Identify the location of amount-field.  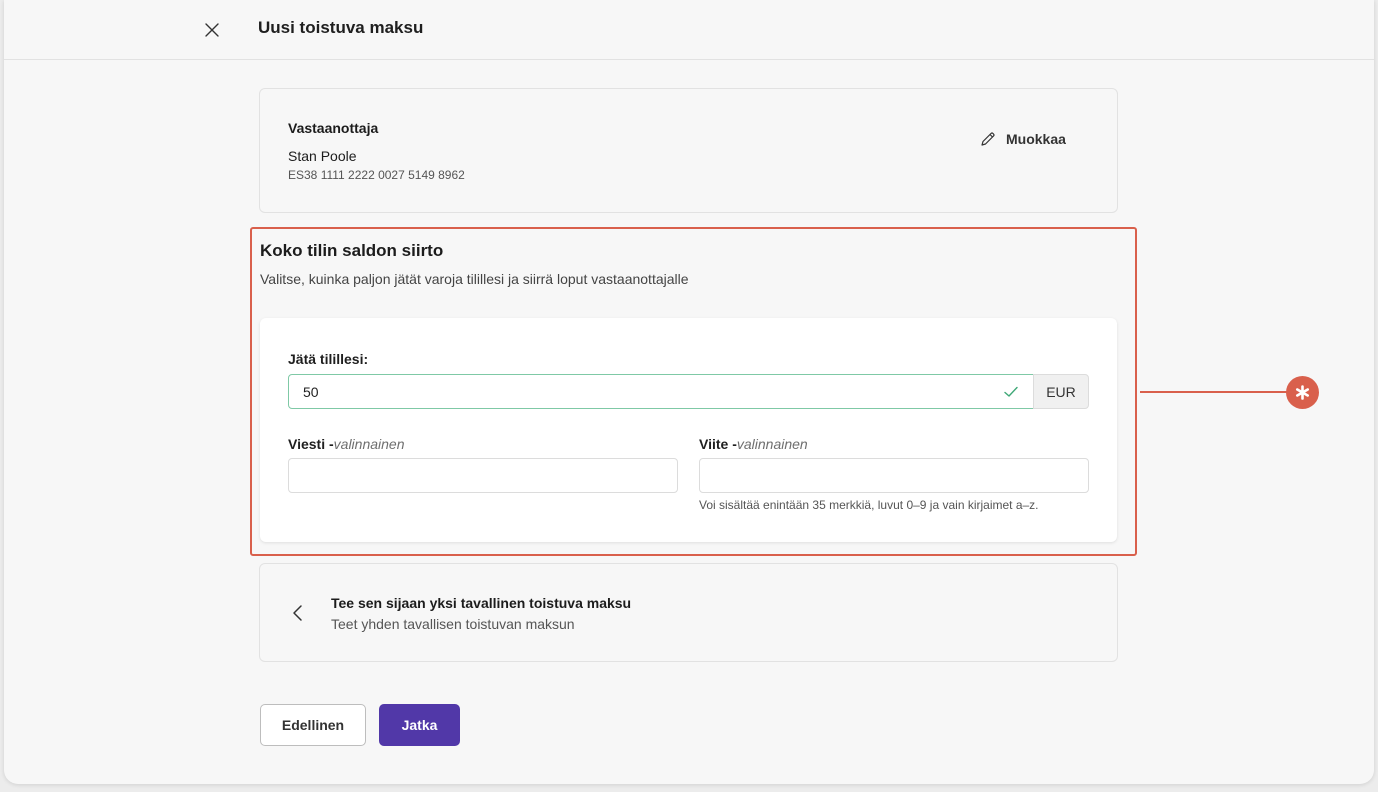
(661, 391).